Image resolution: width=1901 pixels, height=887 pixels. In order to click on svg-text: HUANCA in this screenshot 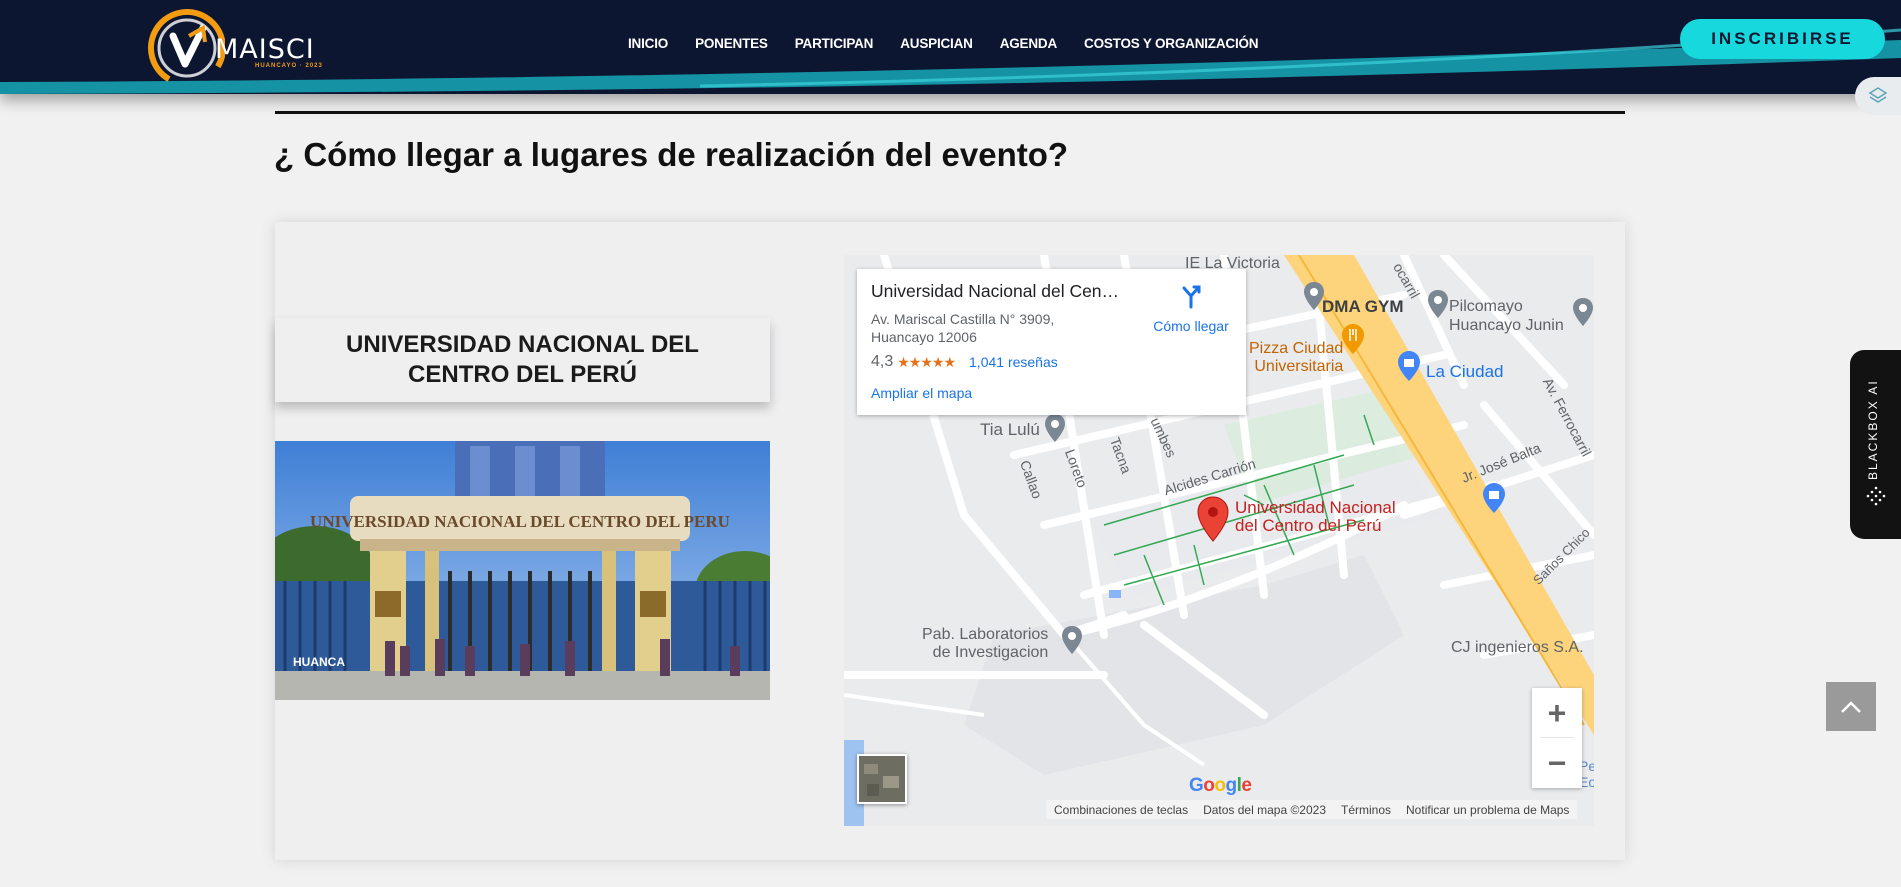, I will do `click(319, 662)`.